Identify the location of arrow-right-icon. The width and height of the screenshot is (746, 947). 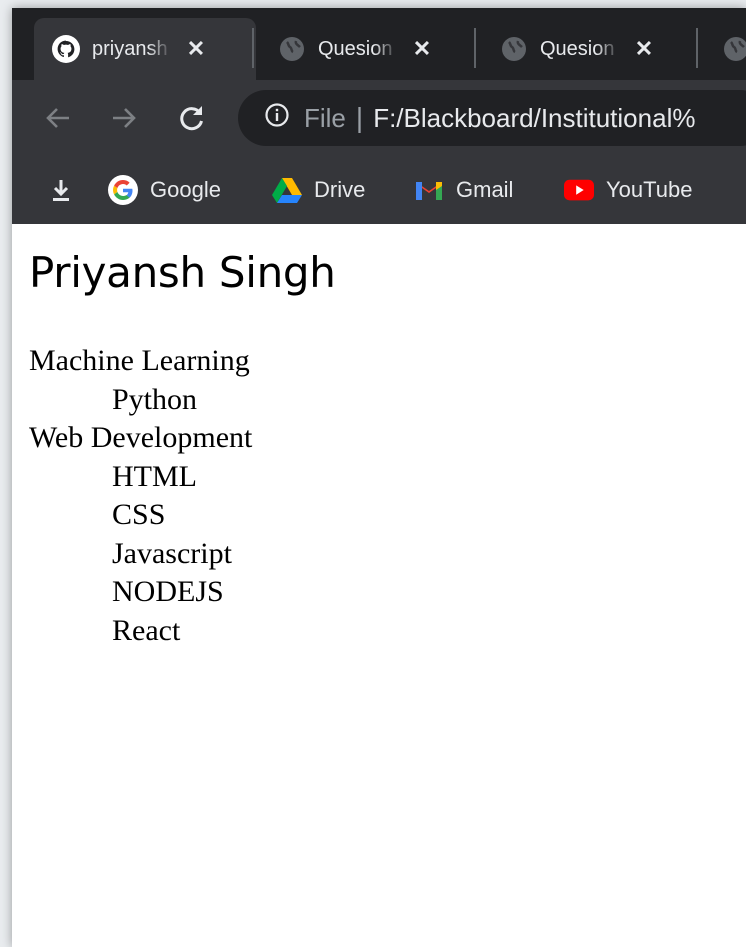
(124, 118).